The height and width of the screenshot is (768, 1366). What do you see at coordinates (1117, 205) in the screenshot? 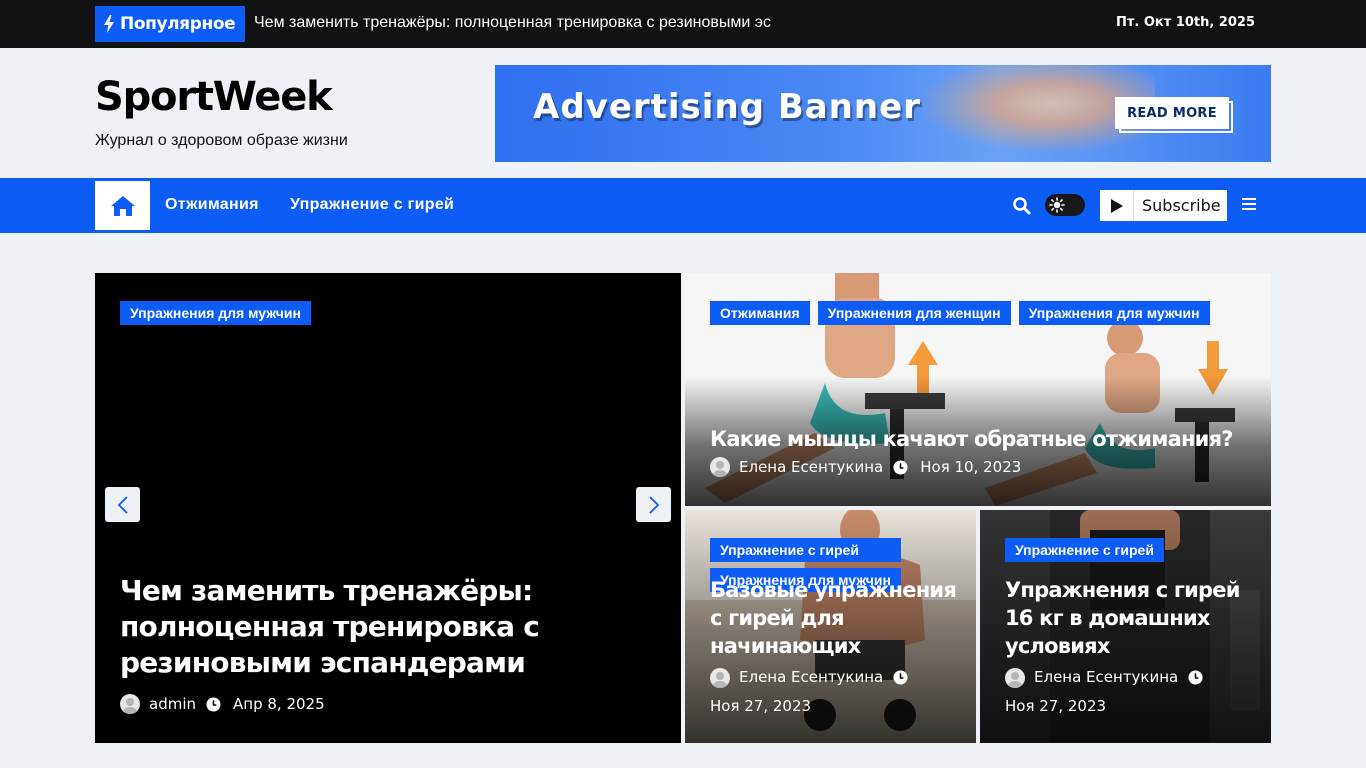
I see `play-icon` at bounding box center [1117, 205].